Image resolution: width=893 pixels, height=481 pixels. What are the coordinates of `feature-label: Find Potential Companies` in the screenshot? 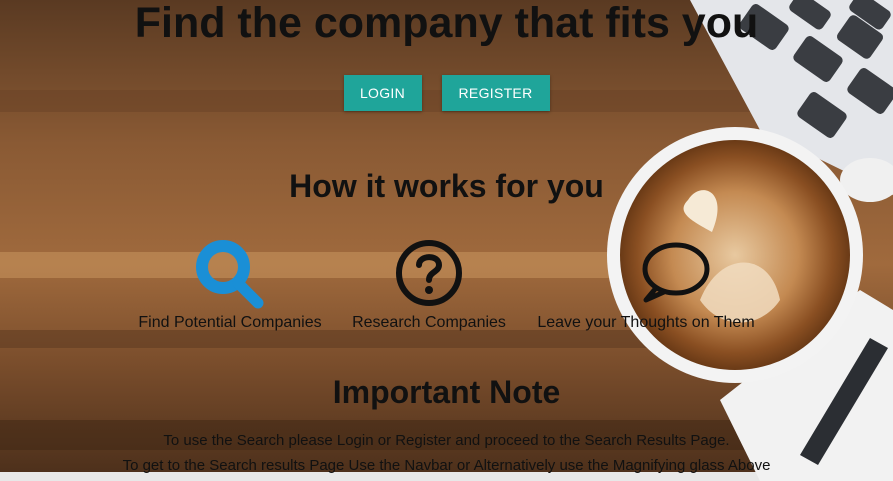 It's located at (230, 322).